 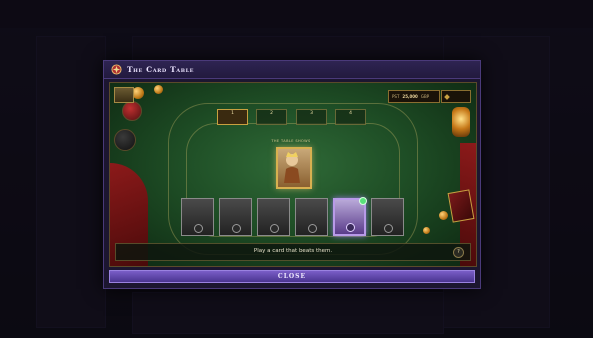 What do you see at coordinates (271, 117) in the screenshot?
I see `round-slot: 2` at bounding box center [271, 117].